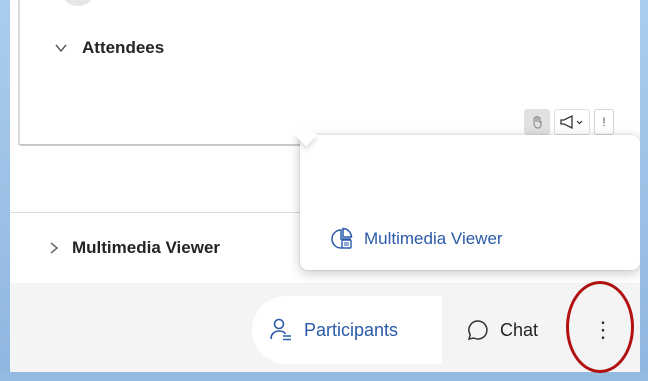  I want to click on menu-item-multimedia-viewer: Multimedia Viewer, so click(416, 239).